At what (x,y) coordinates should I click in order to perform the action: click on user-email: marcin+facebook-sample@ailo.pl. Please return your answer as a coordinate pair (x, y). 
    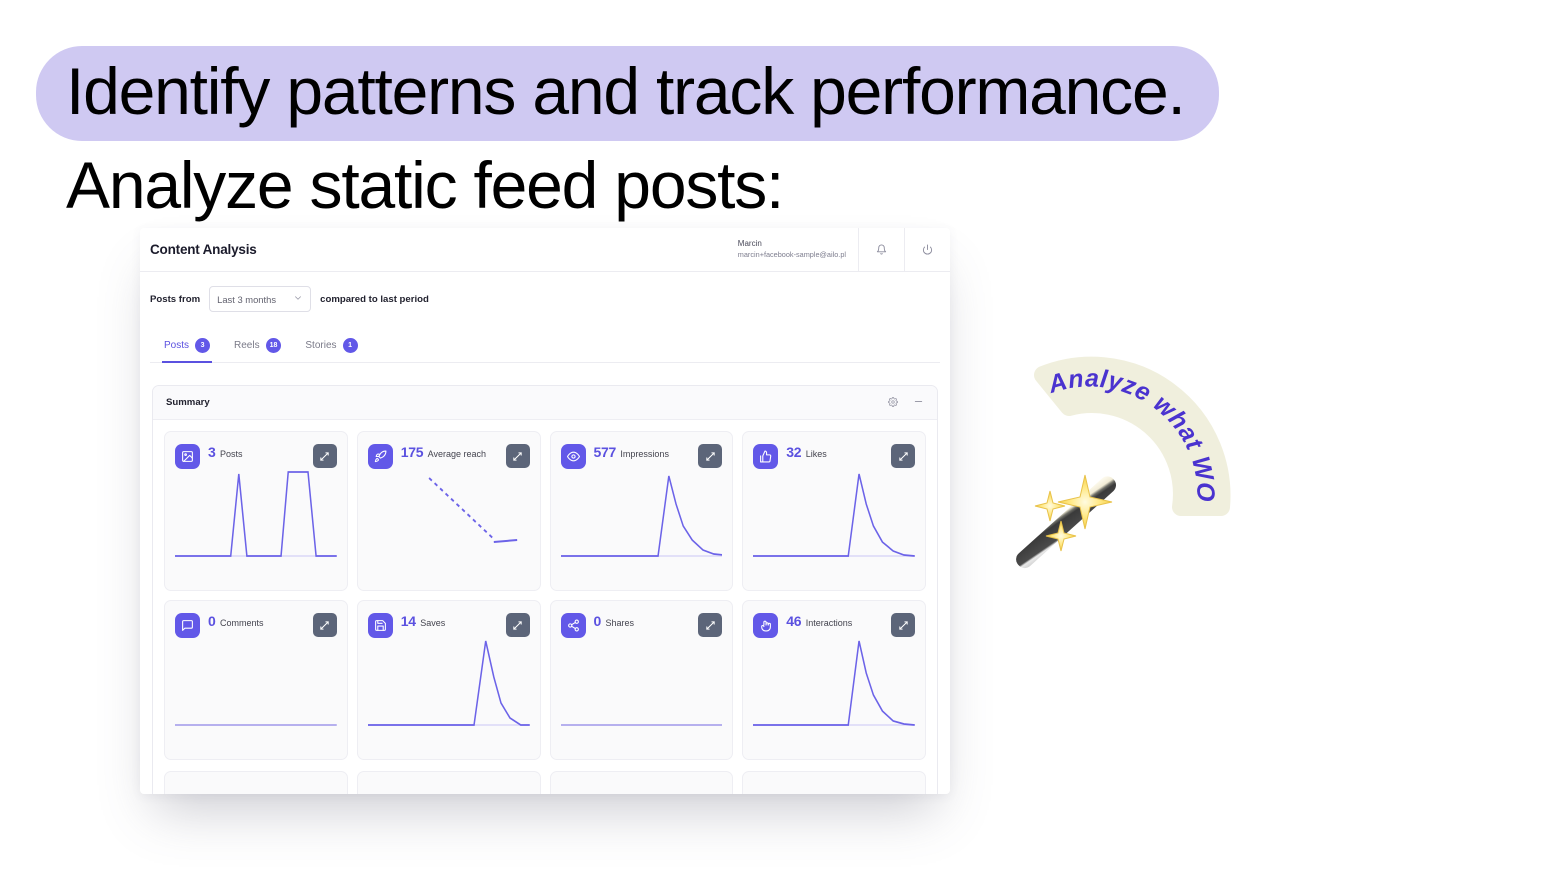
    Looking at the image, I should click on (791, 255).